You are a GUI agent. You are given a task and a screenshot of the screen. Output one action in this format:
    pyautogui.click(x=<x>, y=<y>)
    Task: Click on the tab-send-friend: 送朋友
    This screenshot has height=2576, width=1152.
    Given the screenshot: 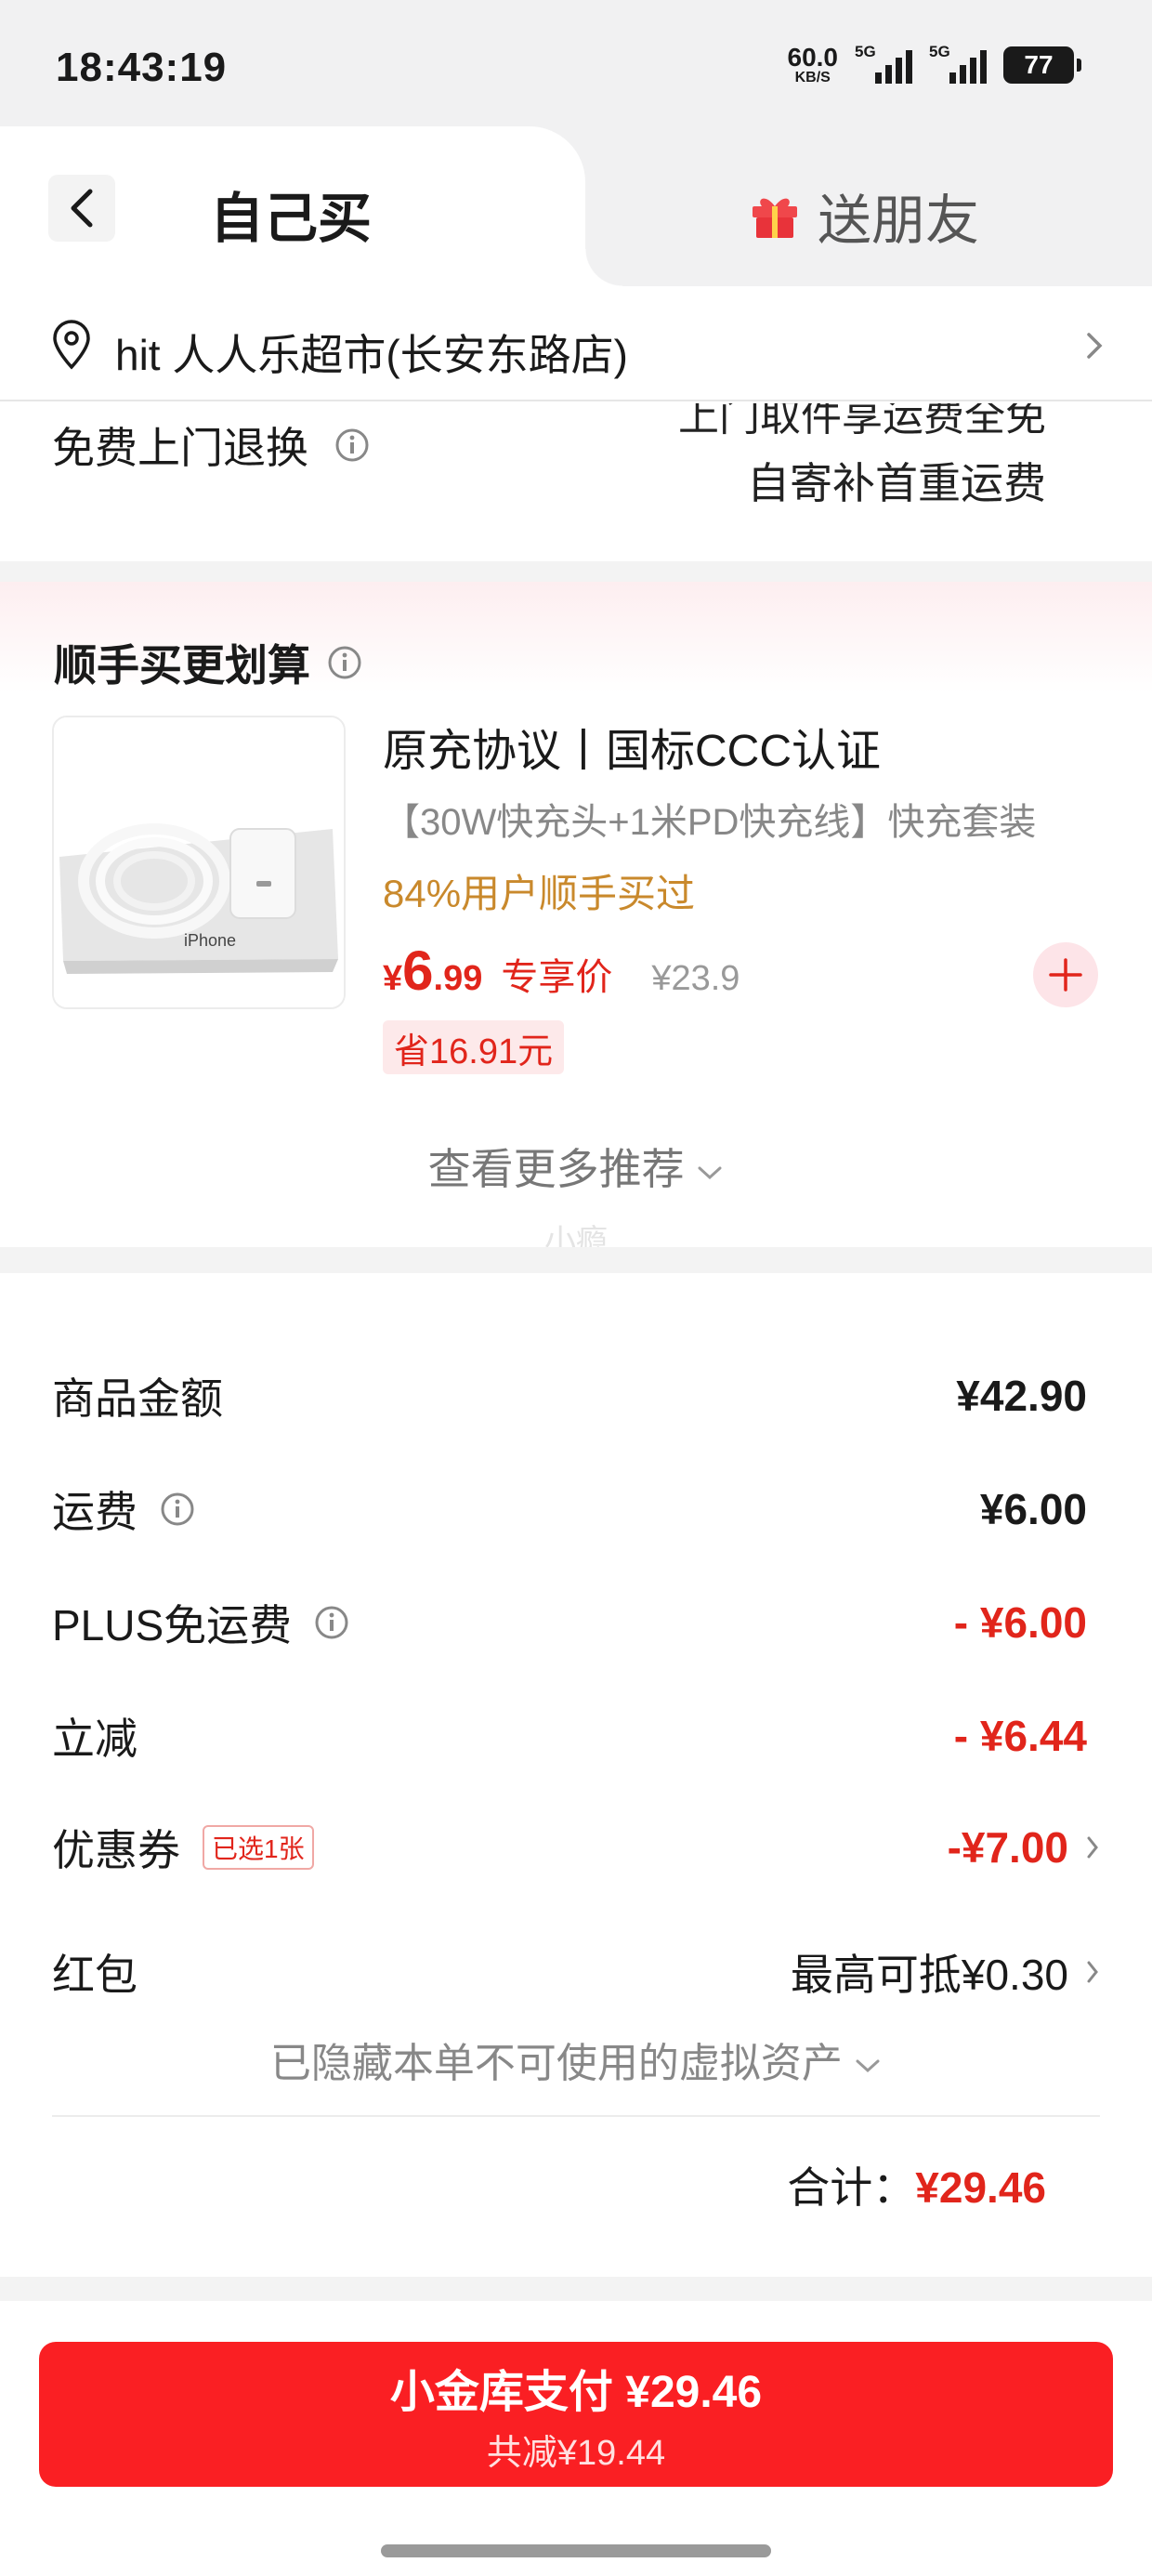 What is the action you would take?
    pyautogui.click(x=864, y=216)
    